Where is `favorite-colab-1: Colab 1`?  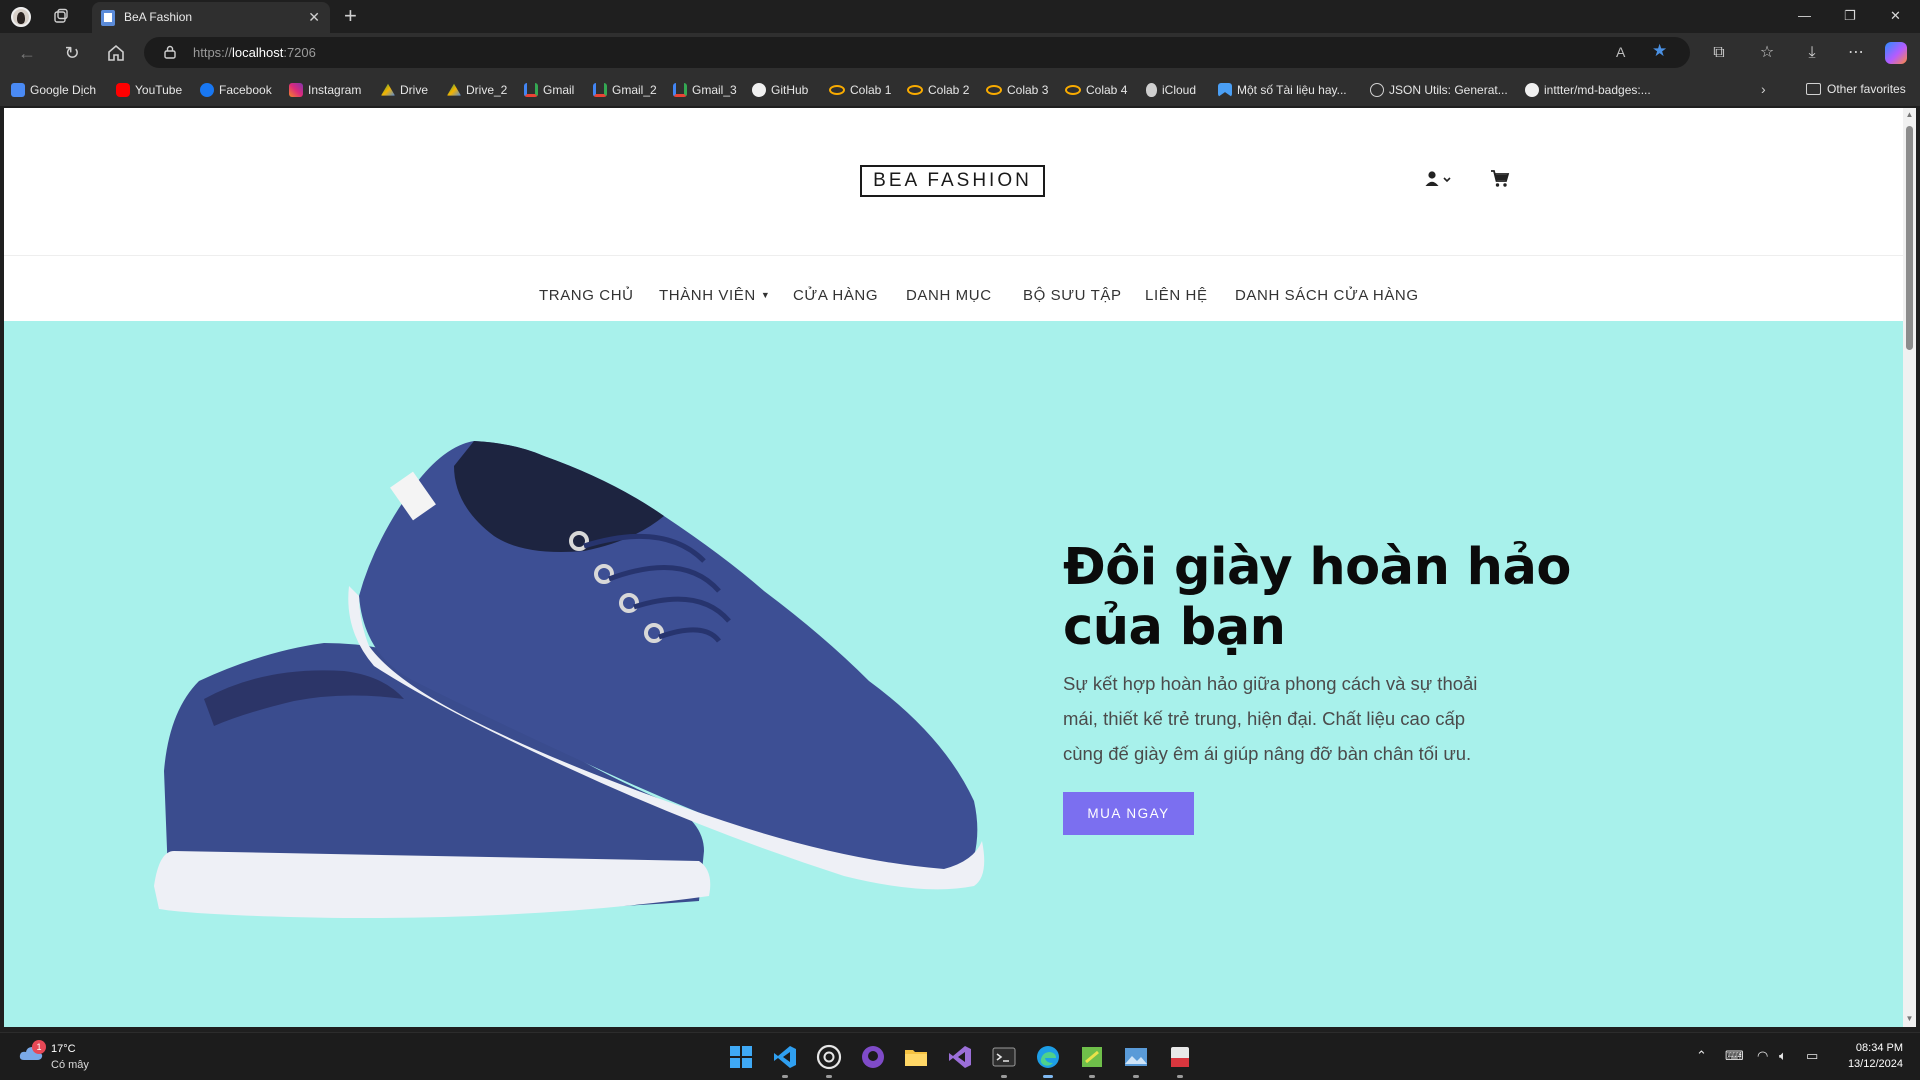 favorite-colab-1: Colab 1 is located at coordinates (860, 90).